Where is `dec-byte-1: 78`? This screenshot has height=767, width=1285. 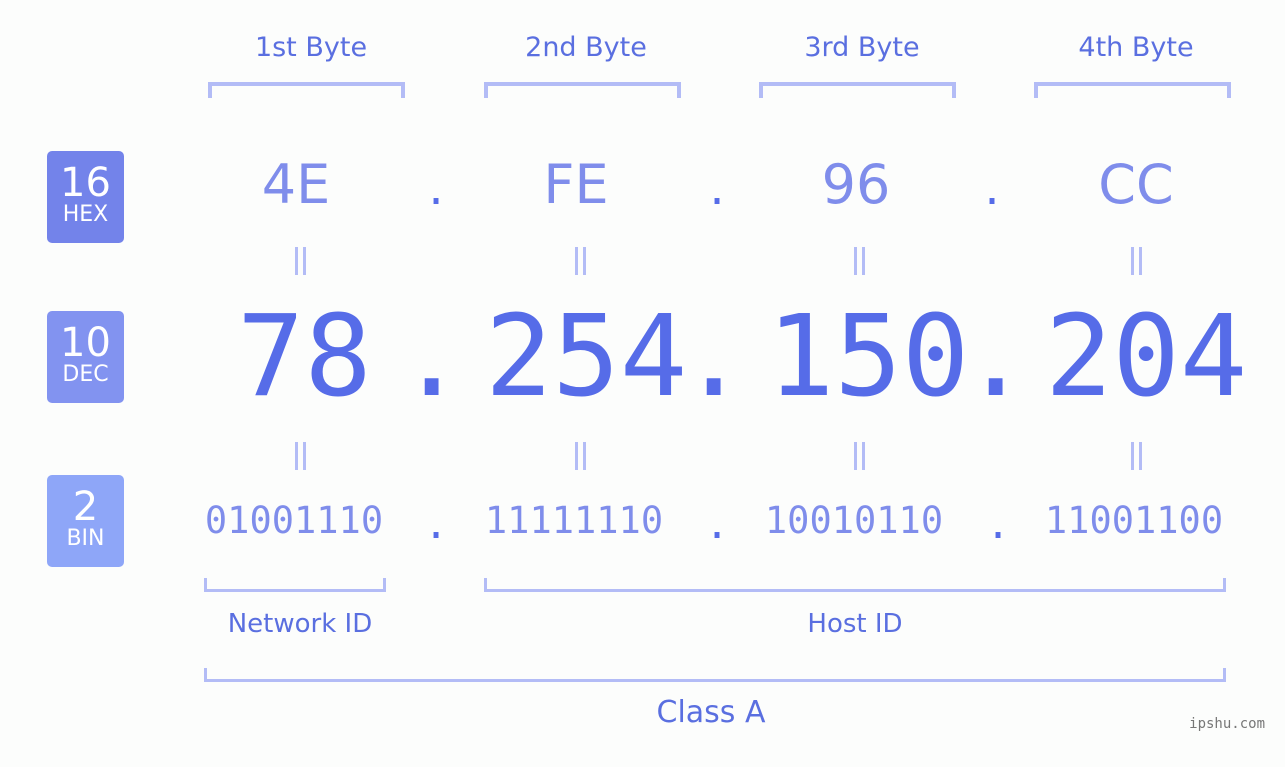
dec-byte-1: 78 is located at coordinates (304, 357).